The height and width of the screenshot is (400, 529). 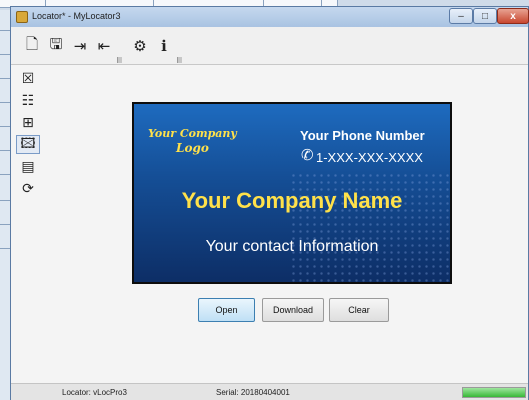 What do you see at coordinates (369, 157) in the screenshot?
I see `card-phone-number: 1-XXX-XXX-XXXX` at bounding box center [369, 157].